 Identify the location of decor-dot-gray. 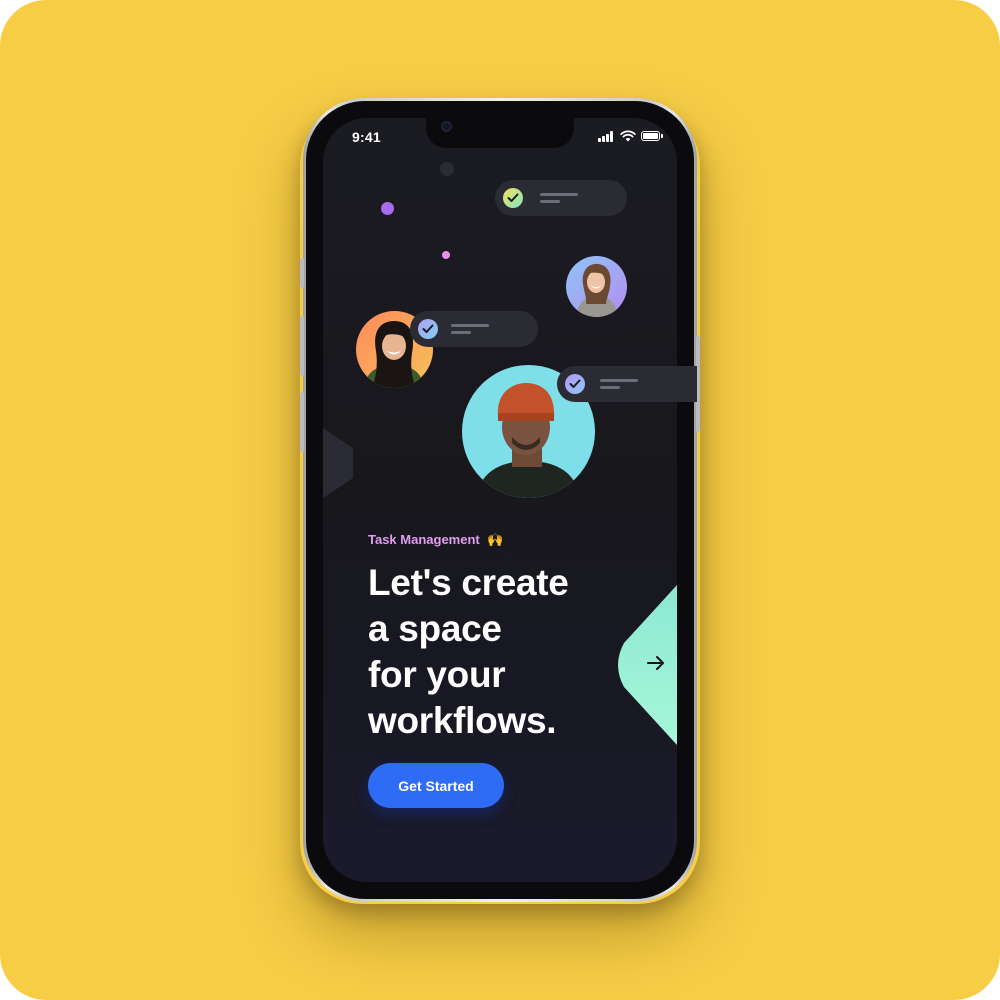
(447, 169).